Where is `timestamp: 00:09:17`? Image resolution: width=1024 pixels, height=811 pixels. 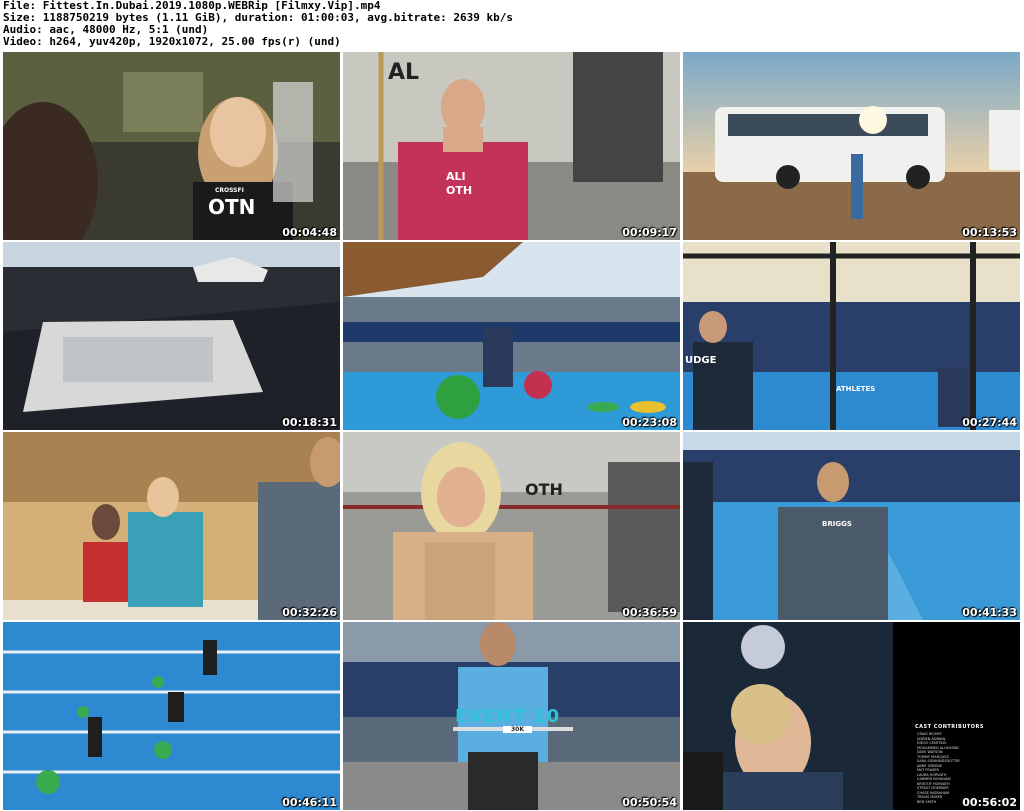 timestamp: 00:09:17 is located at coordinates (649, 232).